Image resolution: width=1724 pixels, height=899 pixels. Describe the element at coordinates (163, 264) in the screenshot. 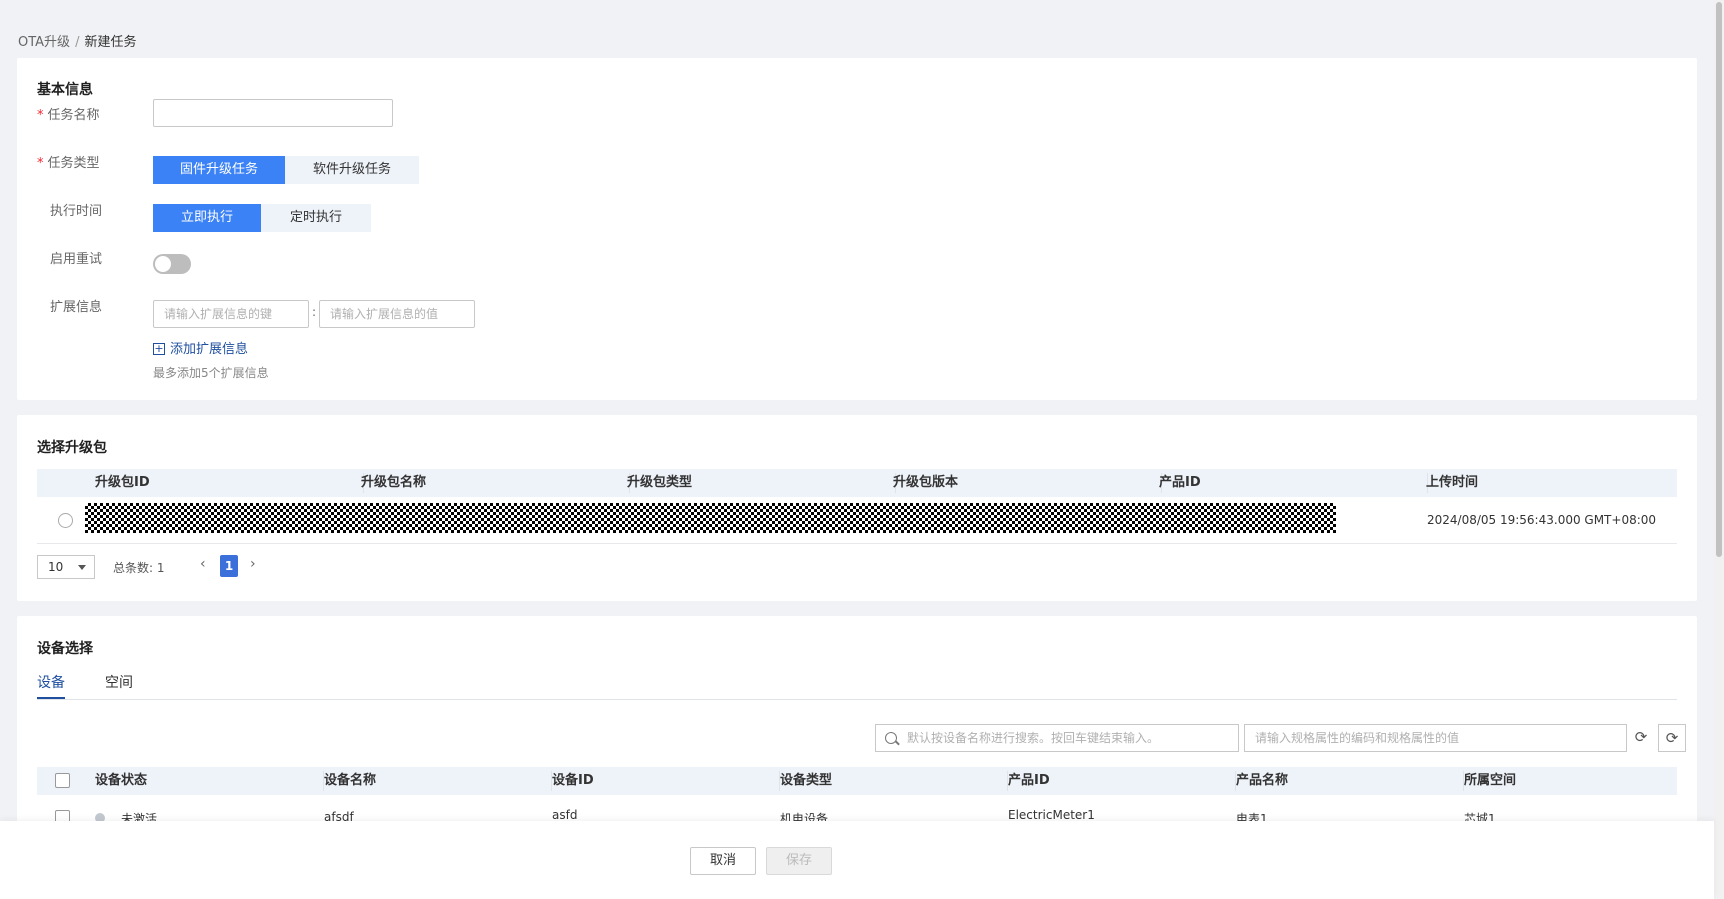

I see `toggle-knob` at that location.